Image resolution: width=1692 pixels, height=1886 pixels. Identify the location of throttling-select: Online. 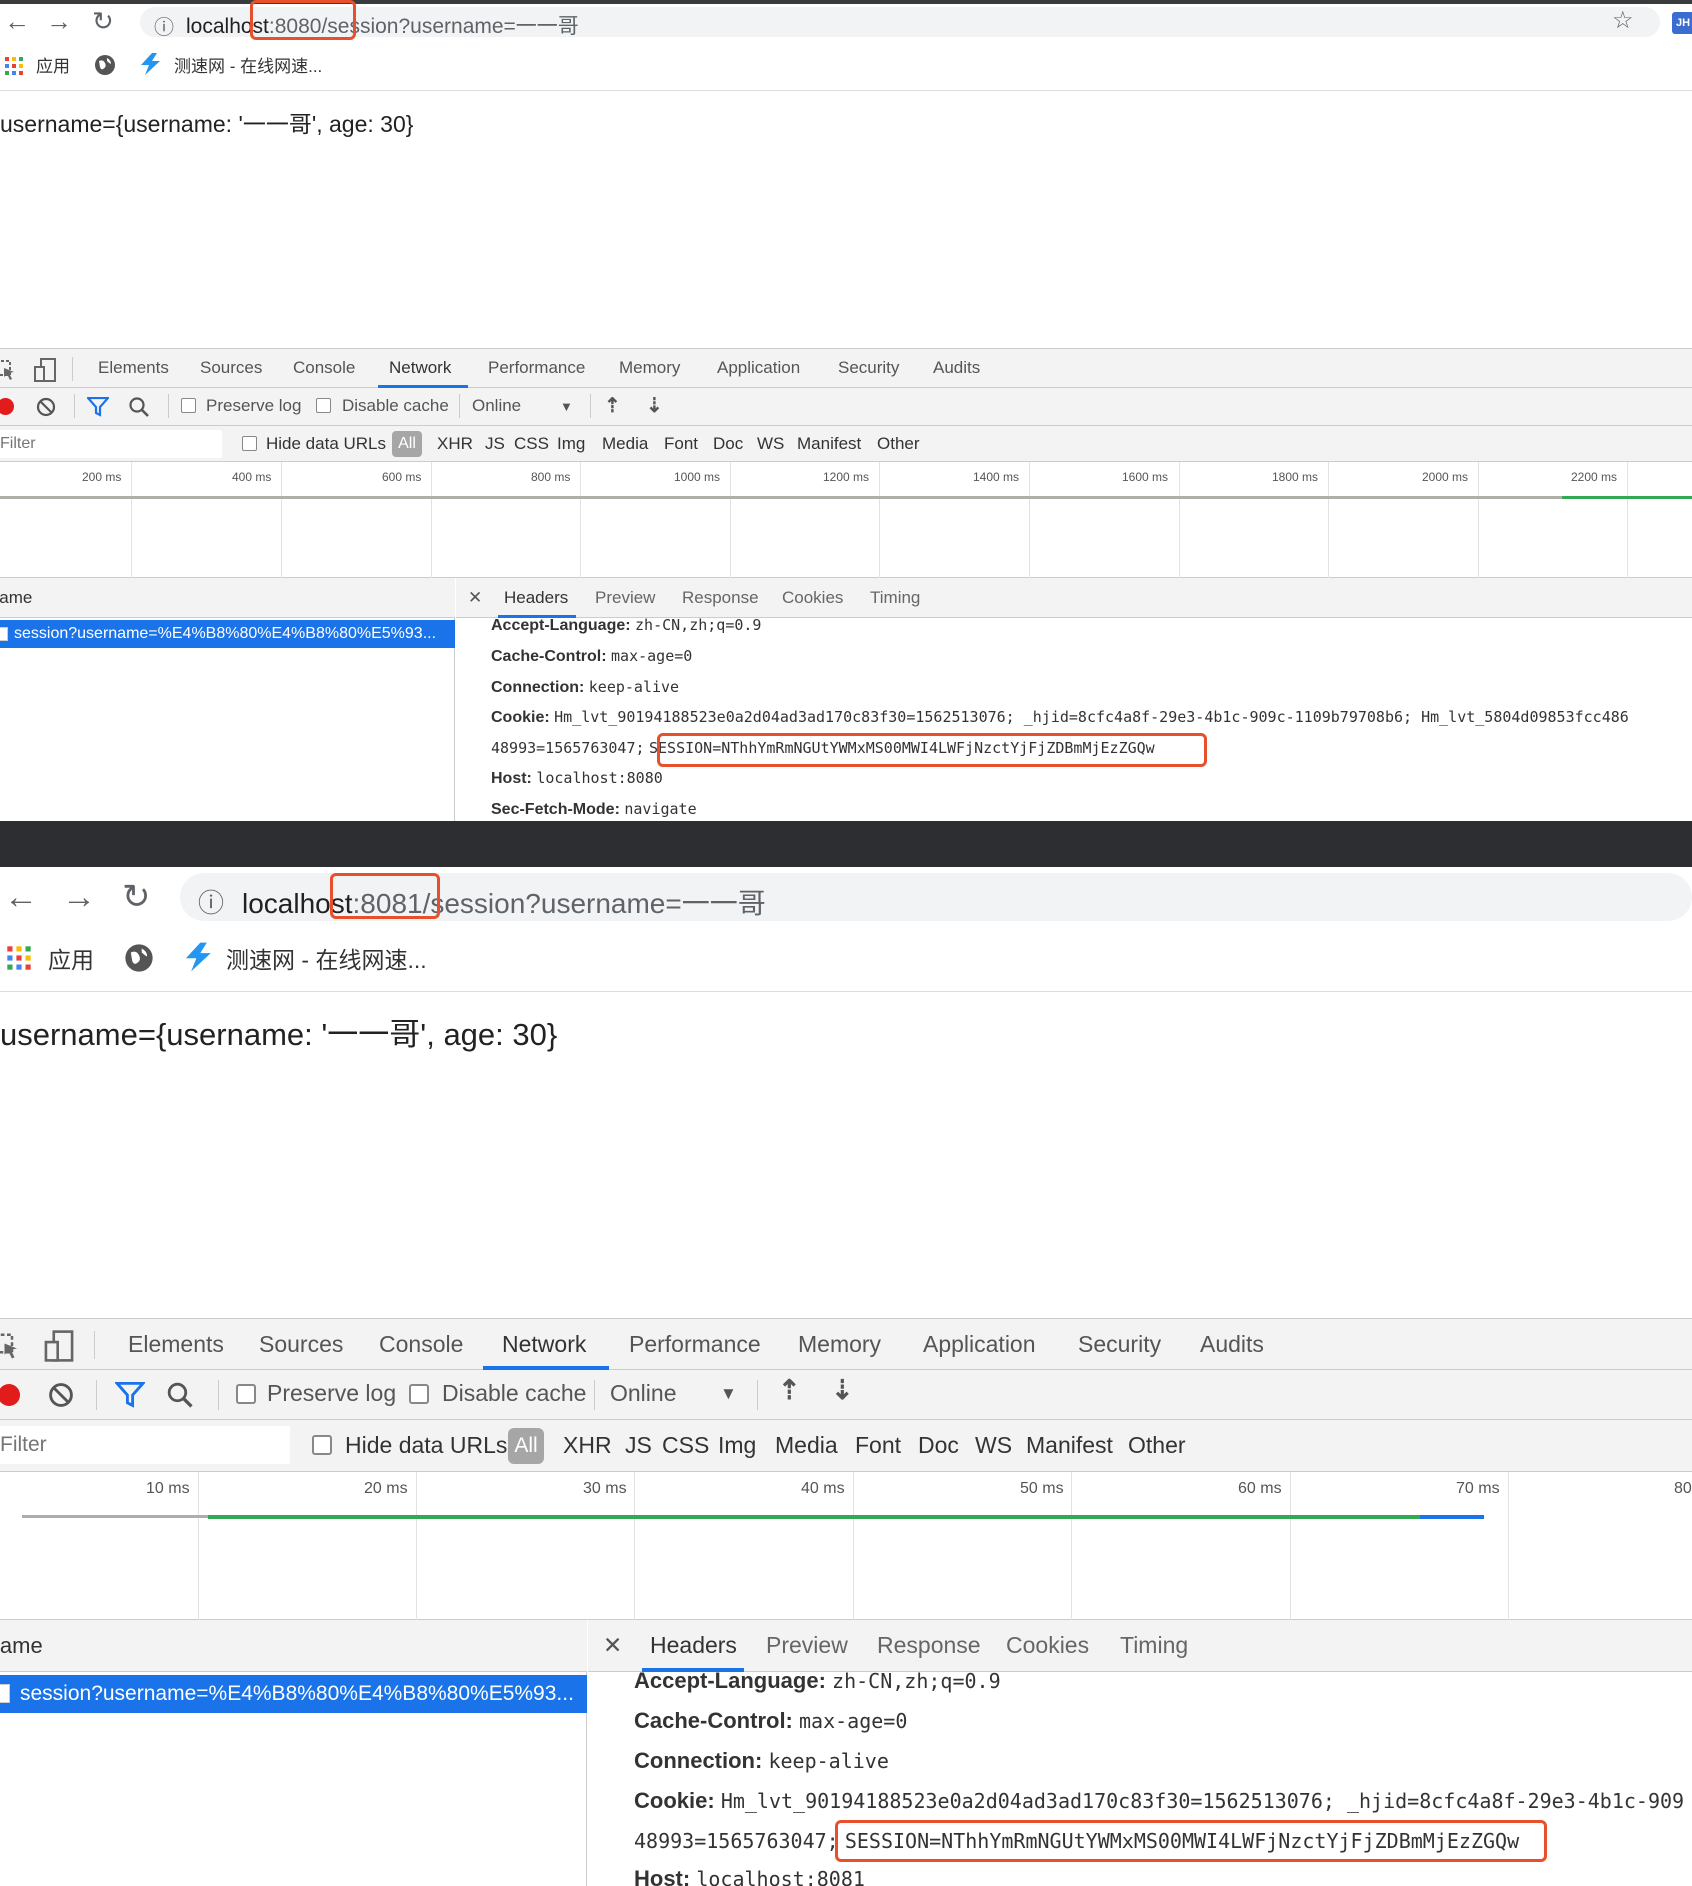
(496, 406).